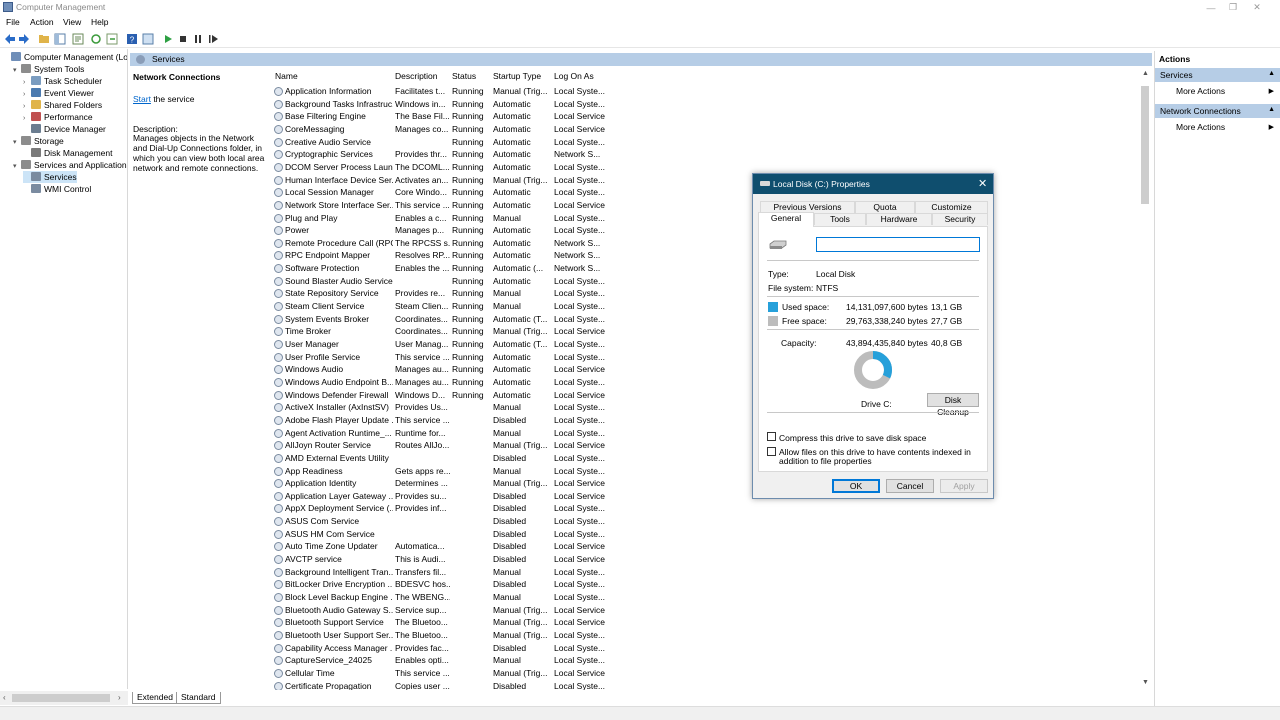 This screenshot has height=720, width=1280. I want to click on column-header: Log On As, so click(574, 77).